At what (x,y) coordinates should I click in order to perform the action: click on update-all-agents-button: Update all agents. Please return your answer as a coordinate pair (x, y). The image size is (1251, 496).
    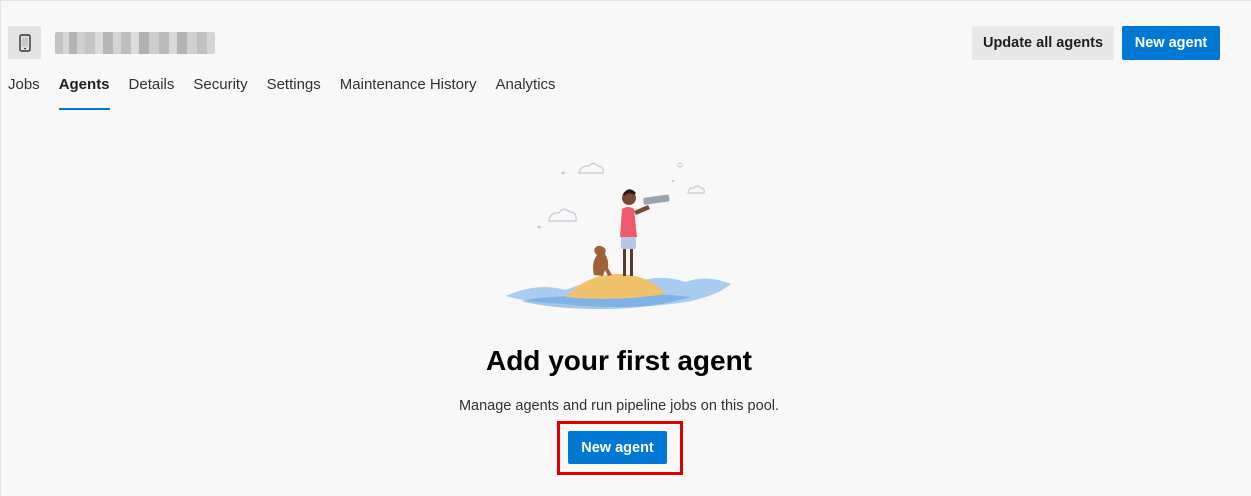
    Looking at the image, I should click on (1043, 43).